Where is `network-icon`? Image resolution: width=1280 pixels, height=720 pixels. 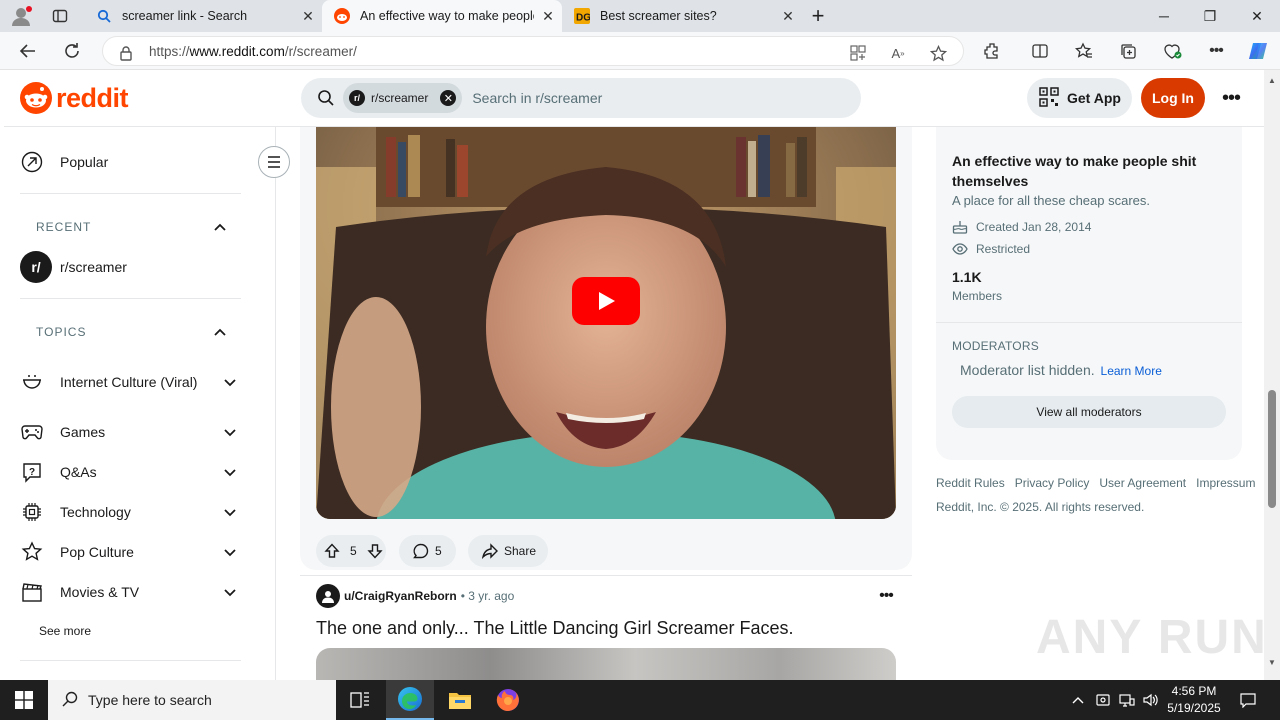
network-icon is located at coordinates (1127, 700).